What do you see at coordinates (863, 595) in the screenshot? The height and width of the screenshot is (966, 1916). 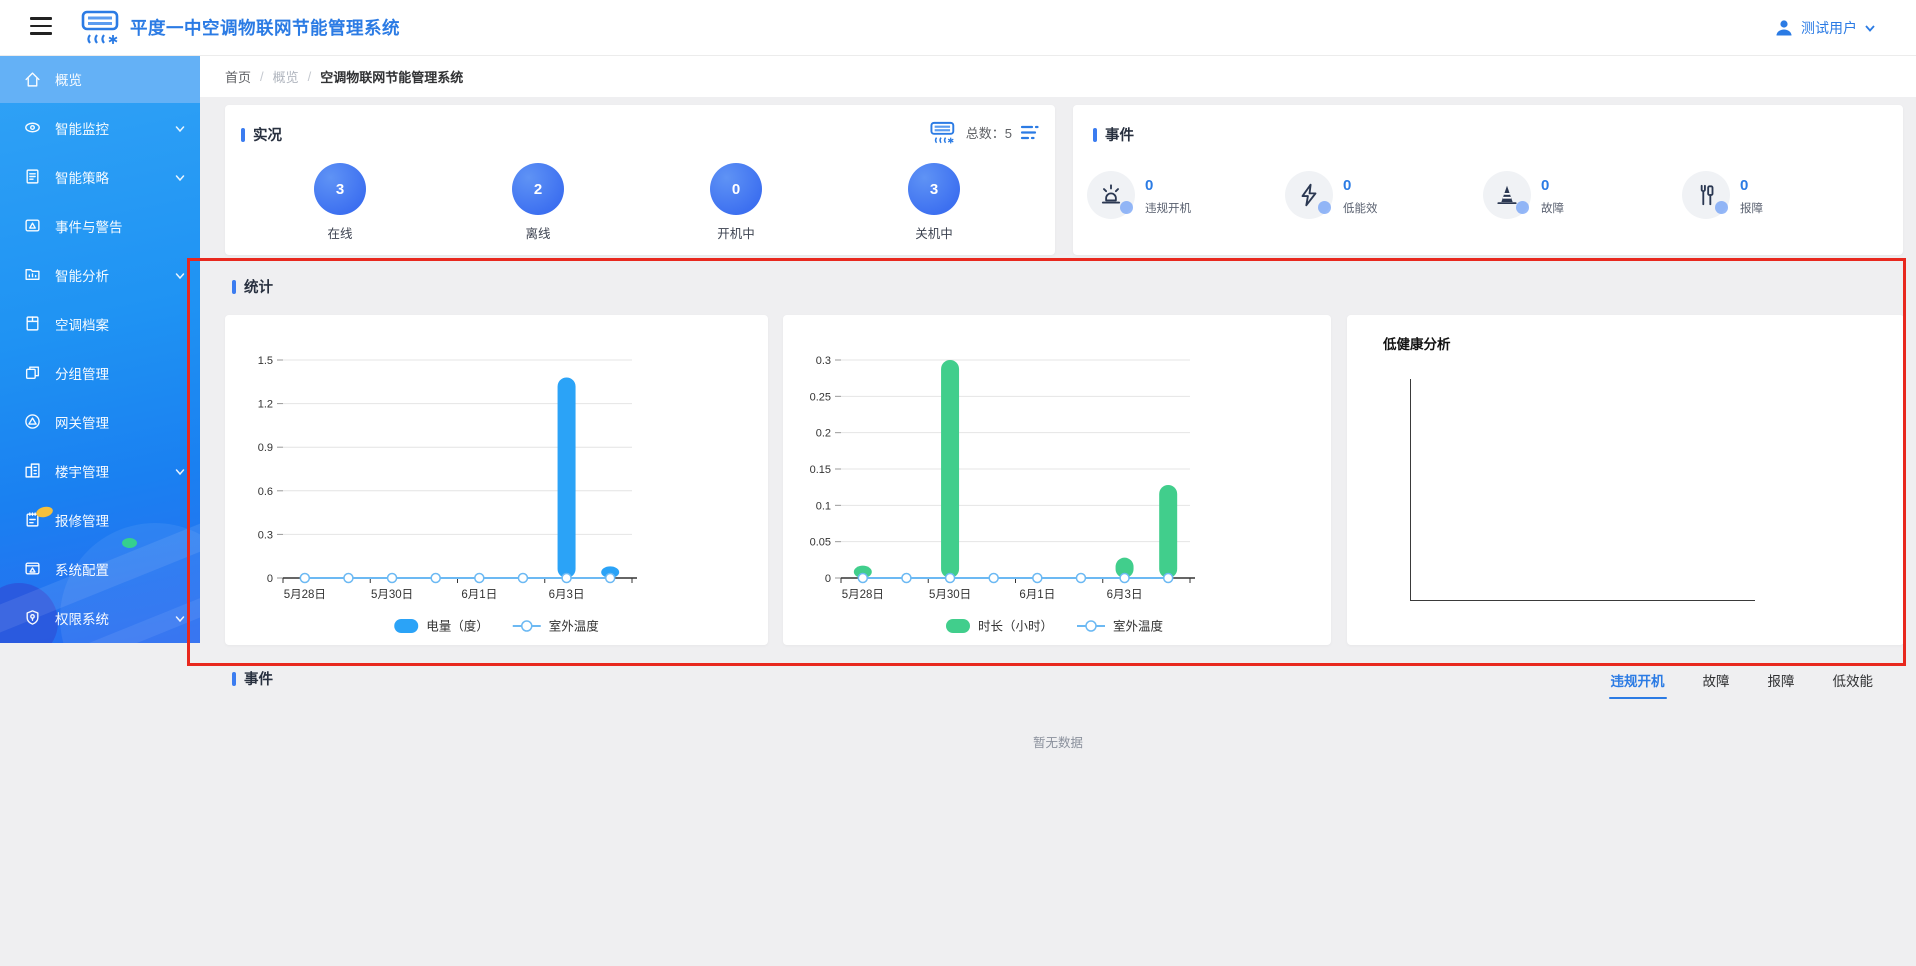 I see `svg-text: 5月28日` at bounding box center [863, 595].